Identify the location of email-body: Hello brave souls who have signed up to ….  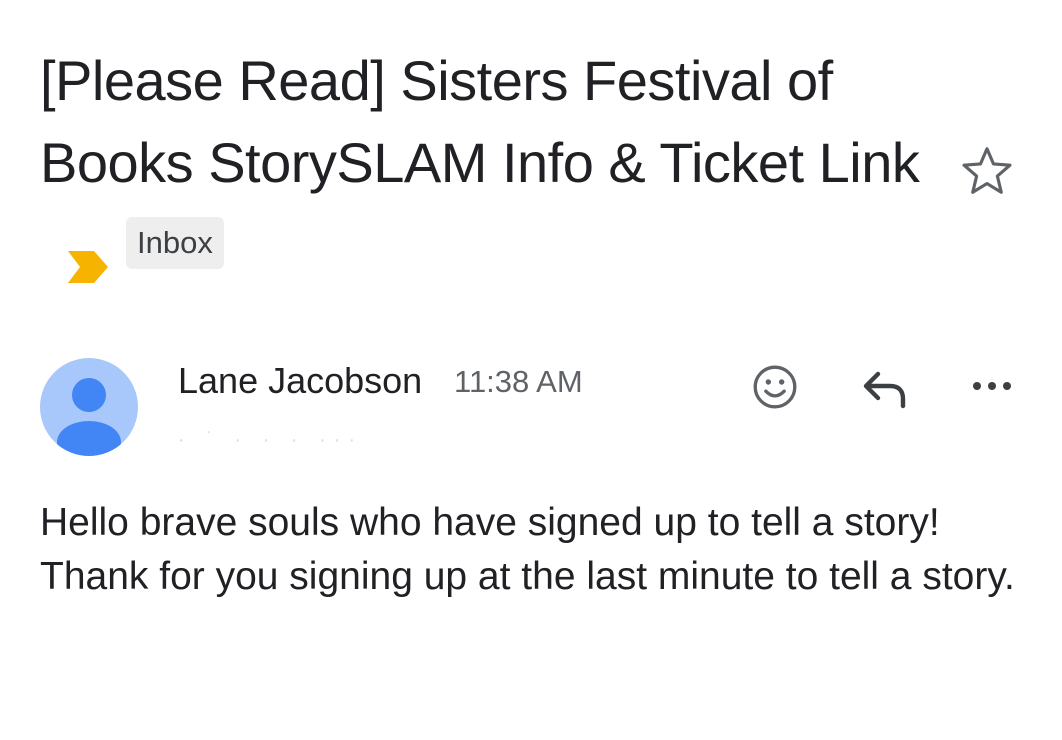
(535, 550).